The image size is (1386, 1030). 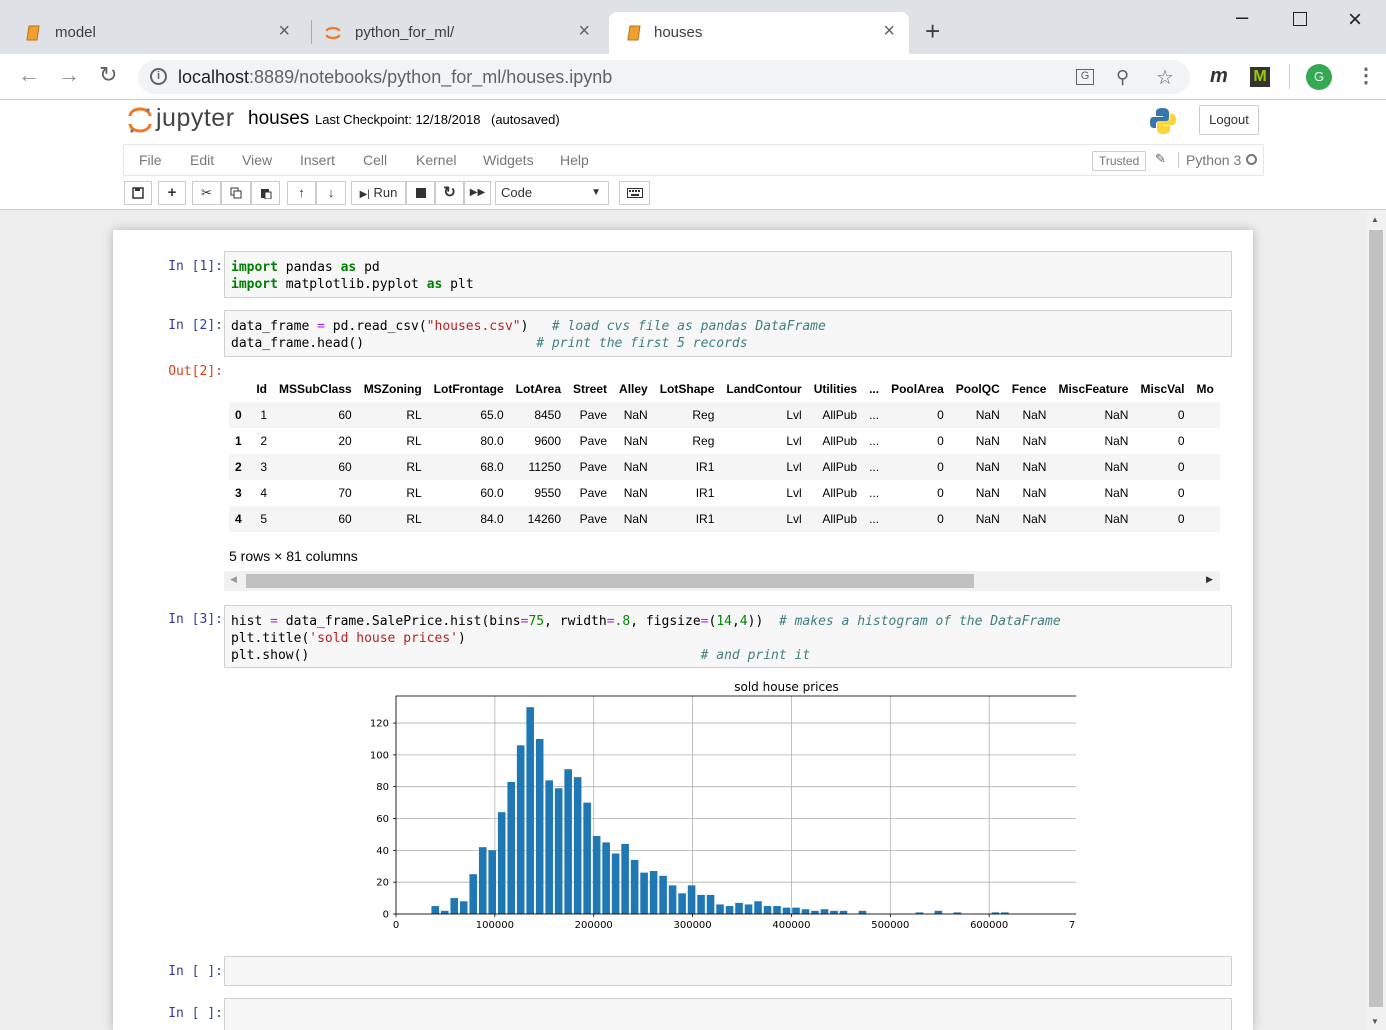 I want to click on menu-help: Help, so click(x=574, y=160).